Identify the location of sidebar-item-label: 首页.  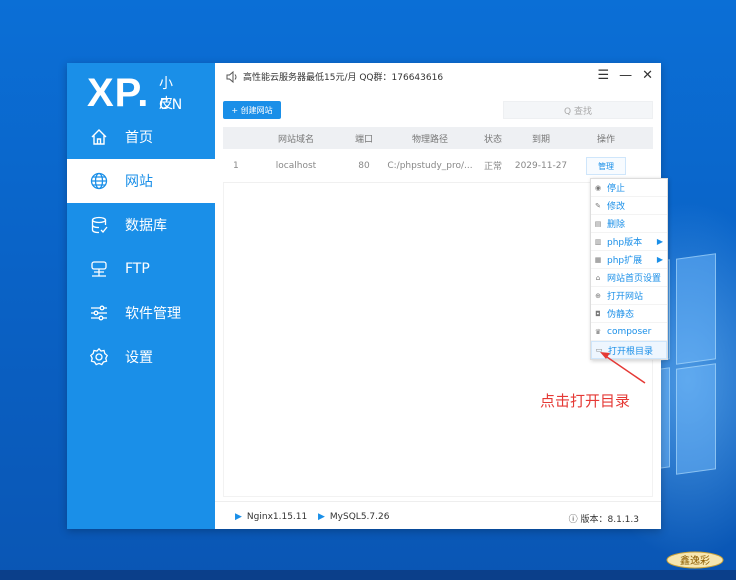
(139, 138).